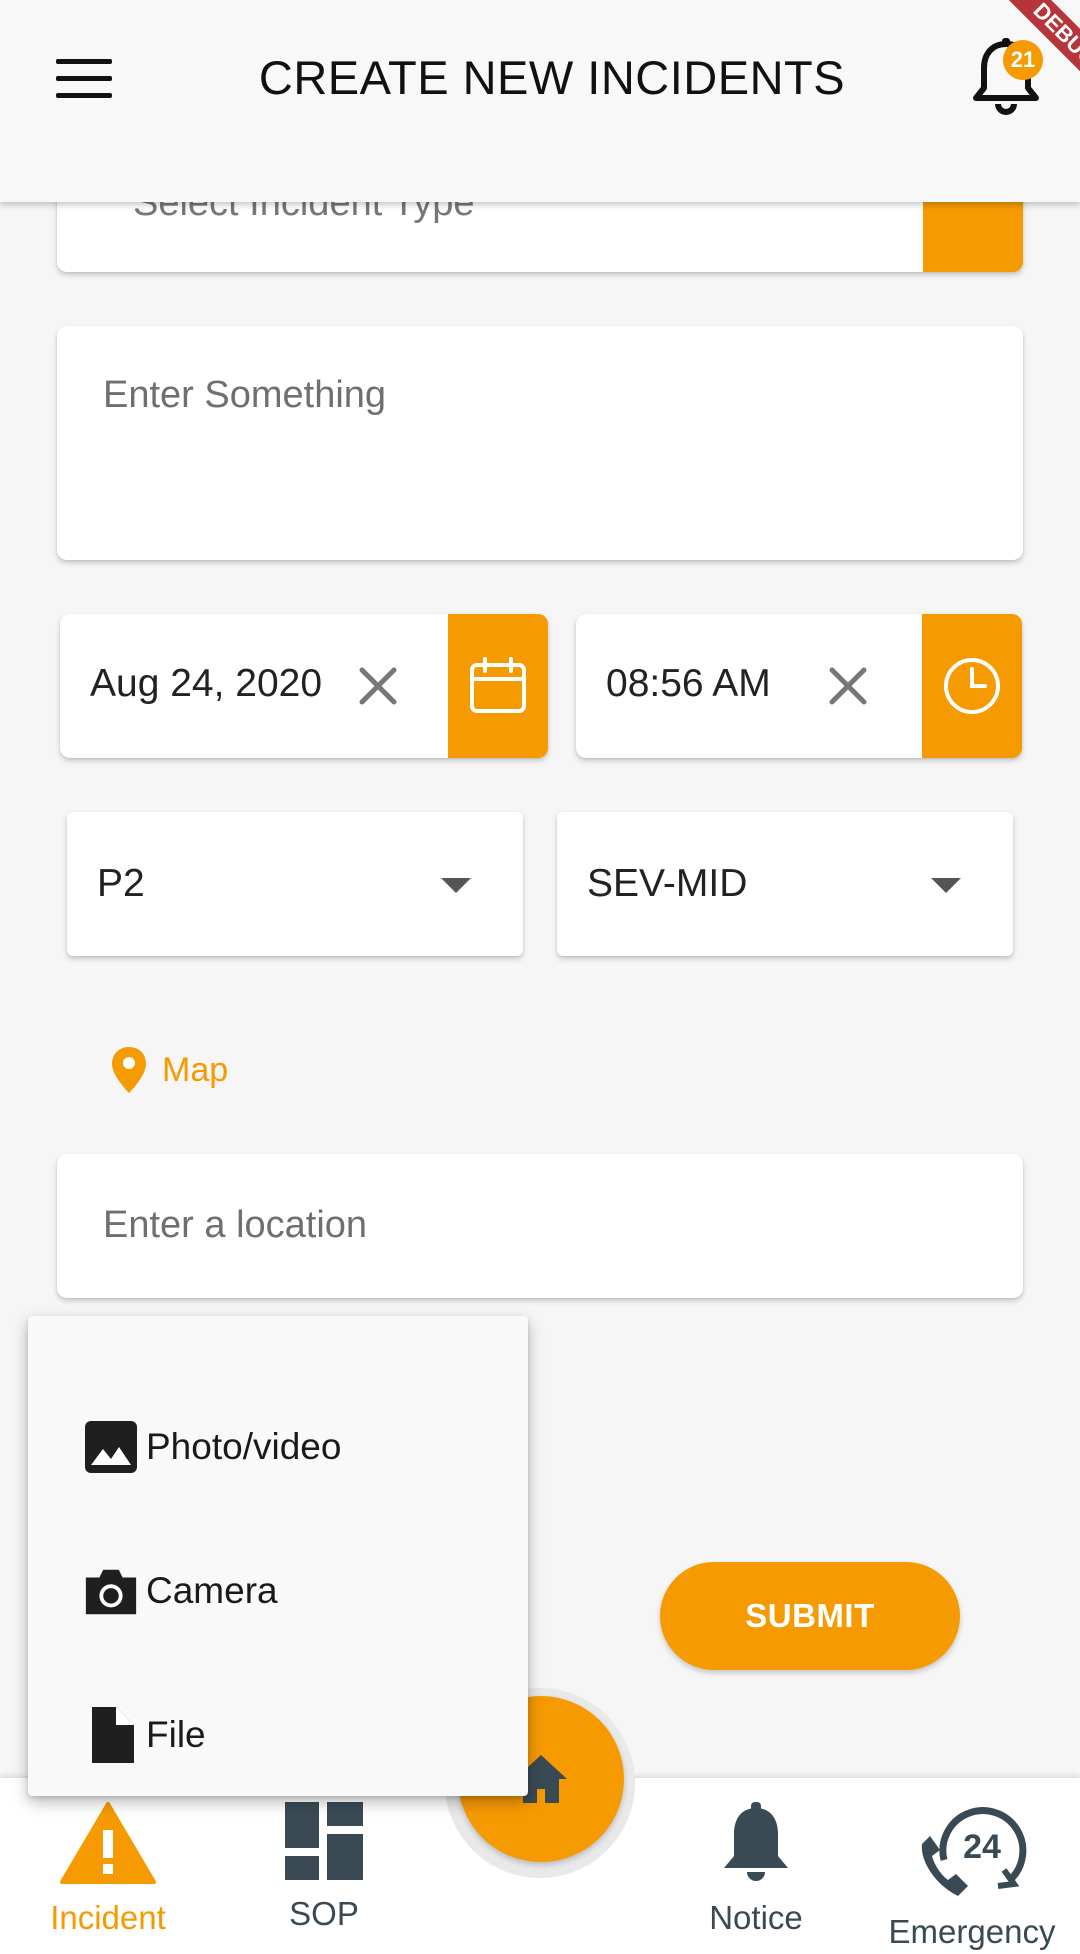  I want to click on nav-label: SOP, so click(324, 1913).